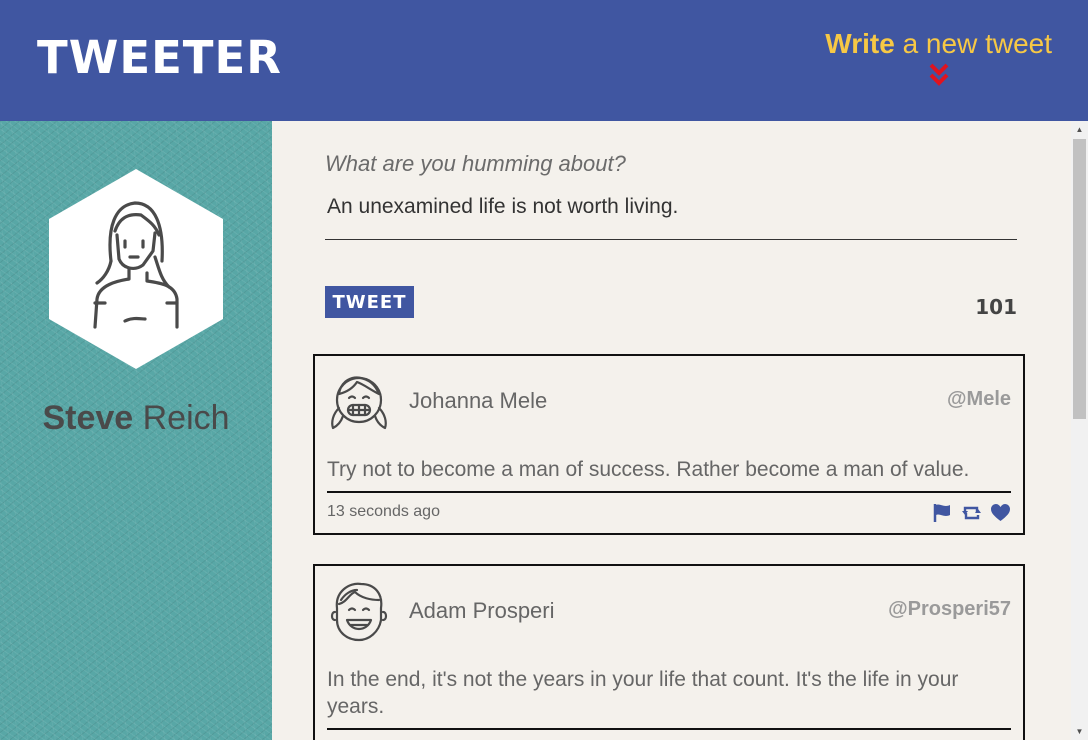 The height and width of the screenshot is (740, 1088). Describe the element at coordinates (939, 74) in the screenshot. I see `chevron-double-down-icon` at that location.